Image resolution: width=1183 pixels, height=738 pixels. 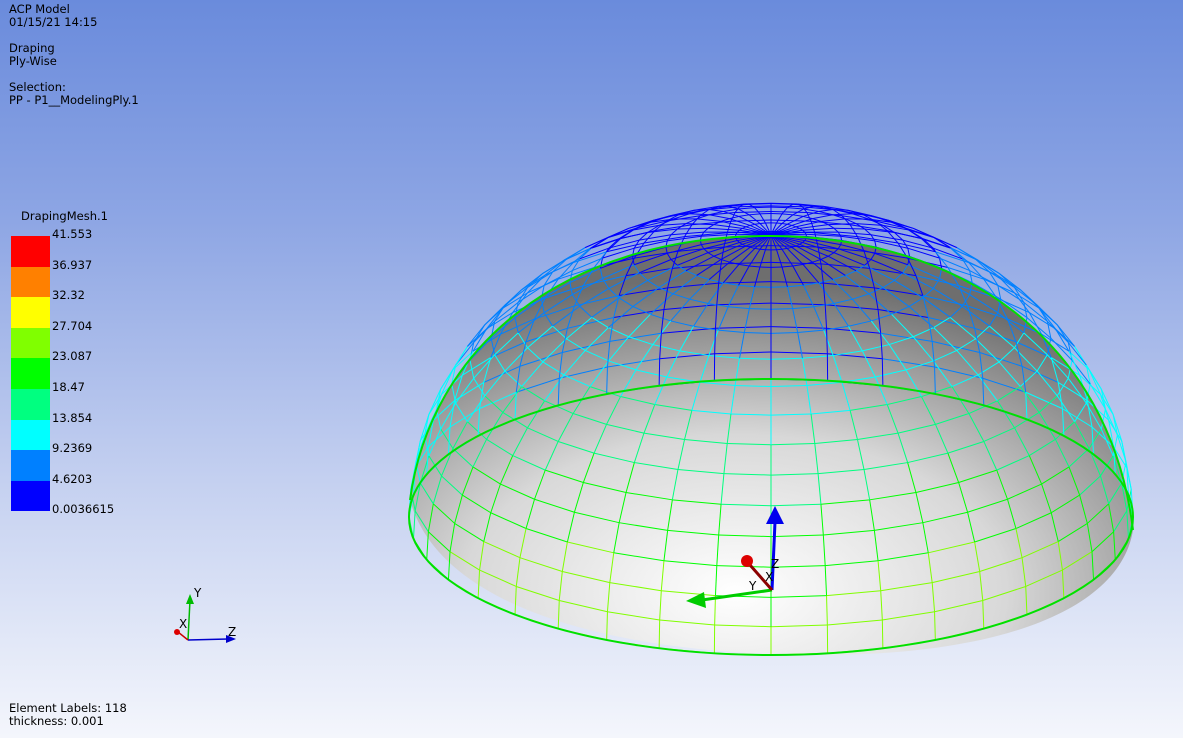 What do you see at coordinates (769, 577) in the screenshot?
I see `model-axis-x-label: X` at bounding box center [769, 577].